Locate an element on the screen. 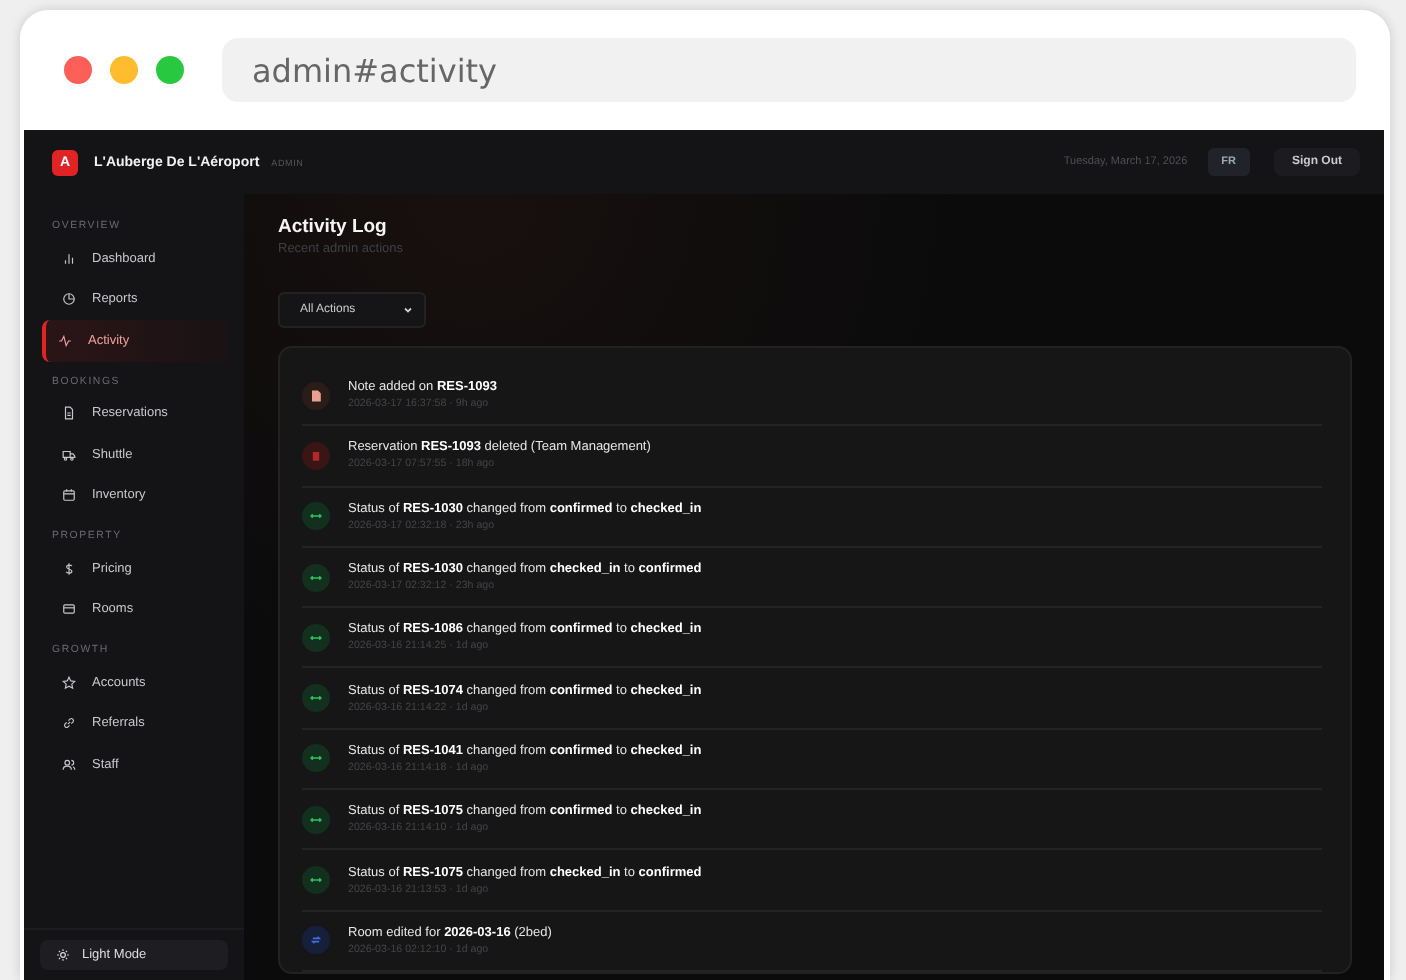 Image resolution: width=1406 pixels, height=980 pixels. pie-chart-icon is located at coordinates (69, 299).